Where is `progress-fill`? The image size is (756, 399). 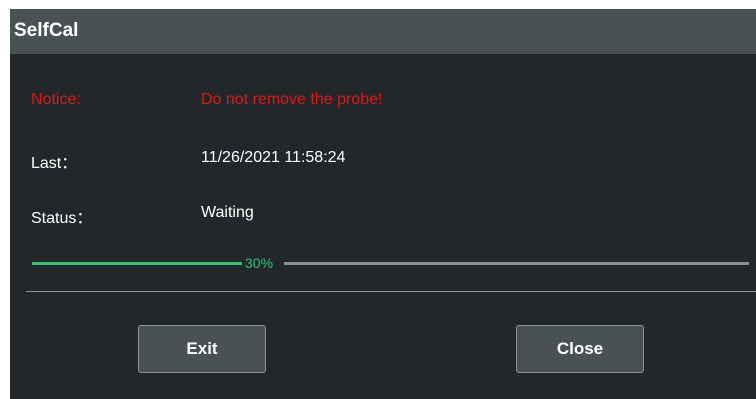 progress-fill is located at coordinates (137, 263).